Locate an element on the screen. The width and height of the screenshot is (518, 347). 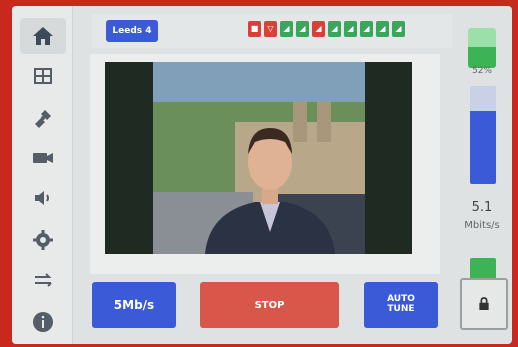
battery-icon is located at coordinates (482, 48).